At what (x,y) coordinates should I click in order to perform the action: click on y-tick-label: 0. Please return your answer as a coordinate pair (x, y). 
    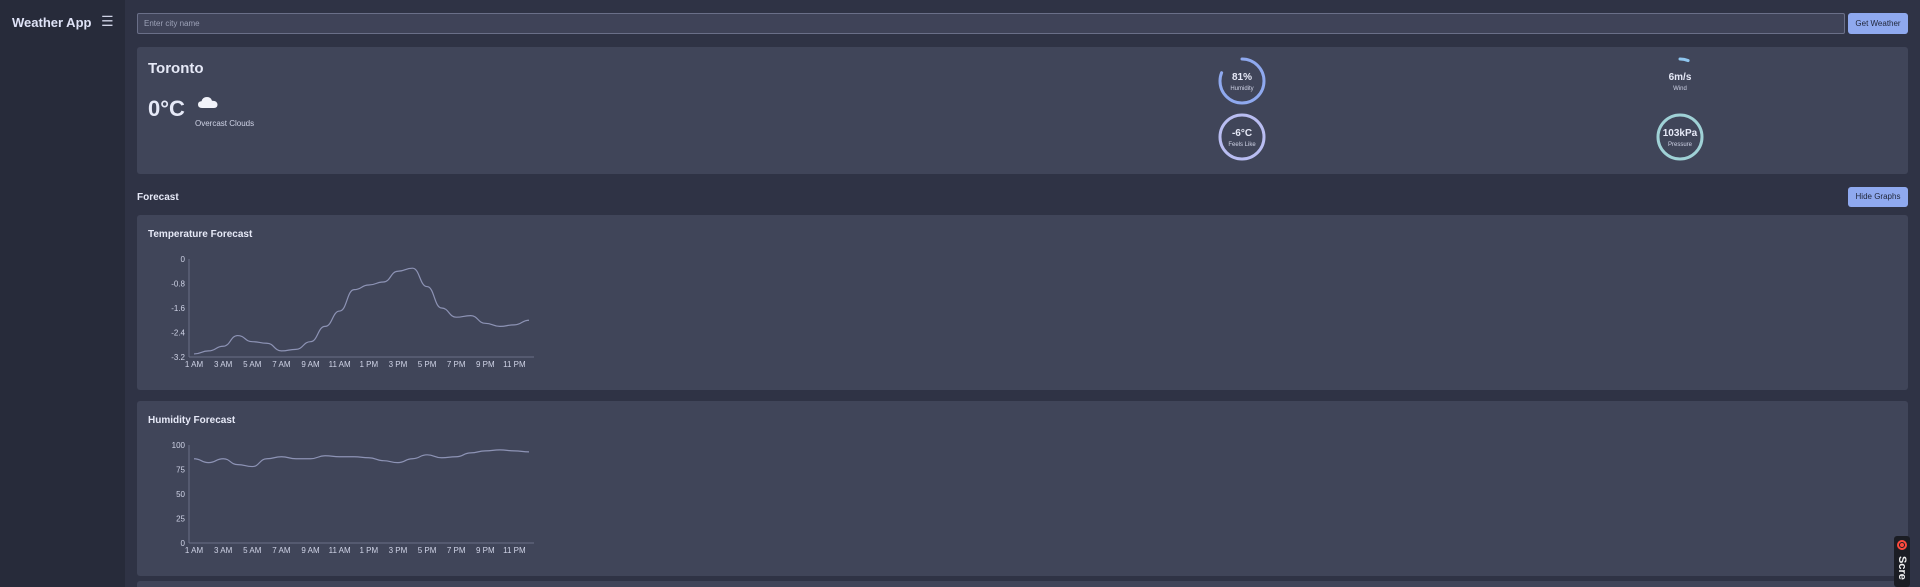
    Looking at the image, I should click on (183, 259).